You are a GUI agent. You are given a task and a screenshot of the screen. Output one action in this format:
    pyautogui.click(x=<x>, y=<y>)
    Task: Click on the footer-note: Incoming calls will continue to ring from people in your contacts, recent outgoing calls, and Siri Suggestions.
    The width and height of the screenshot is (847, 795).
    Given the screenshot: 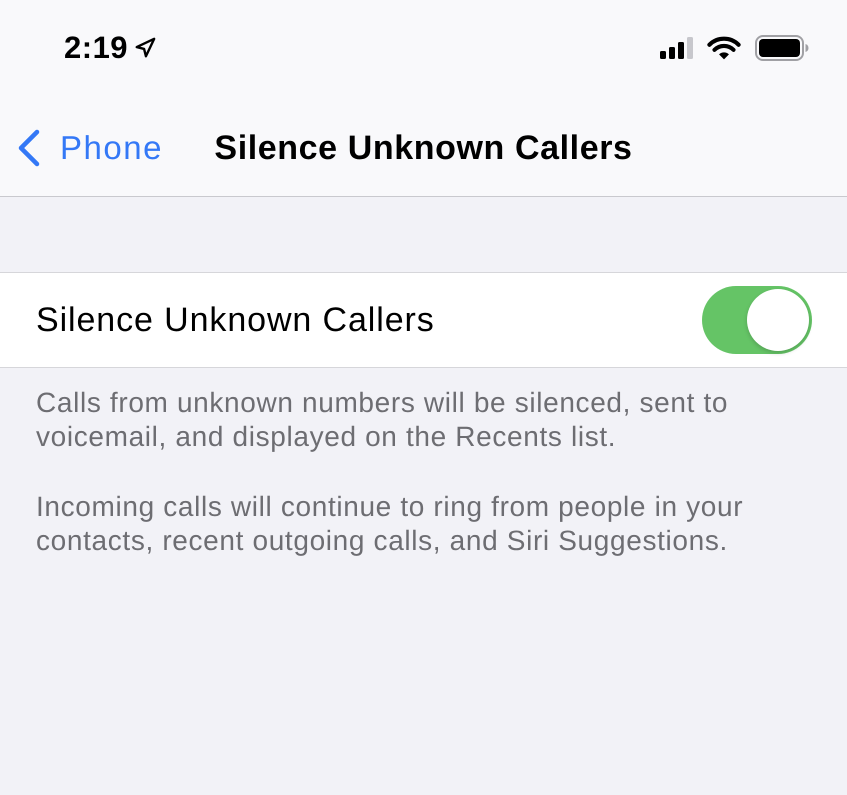 What is the action you would take?
    pyautogui.click(x=390, y=524)
    